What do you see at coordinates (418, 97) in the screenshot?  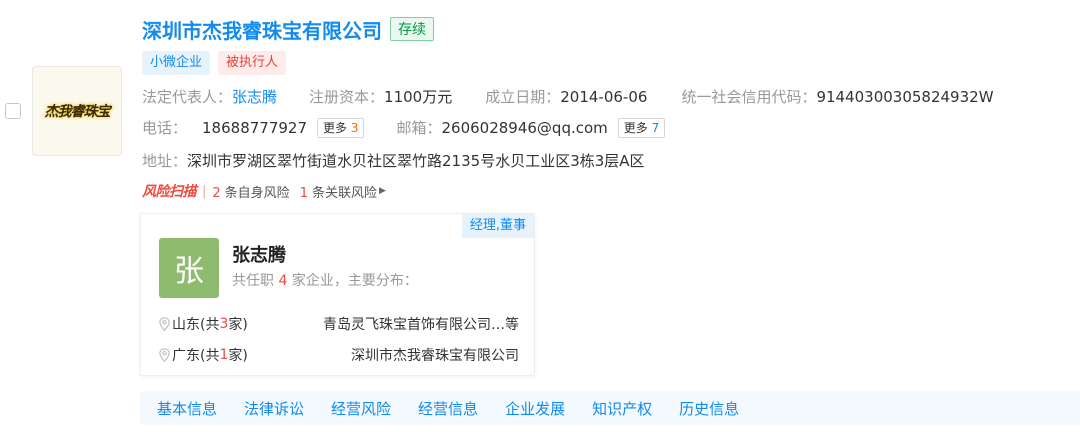 I see `capital-value: 1100万元` at bounding box center [418, 97].